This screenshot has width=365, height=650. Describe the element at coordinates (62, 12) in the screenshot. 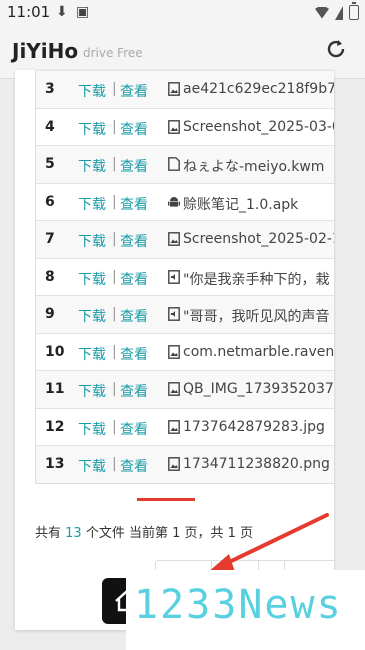

I see `download-icon: ⬇` at that location.